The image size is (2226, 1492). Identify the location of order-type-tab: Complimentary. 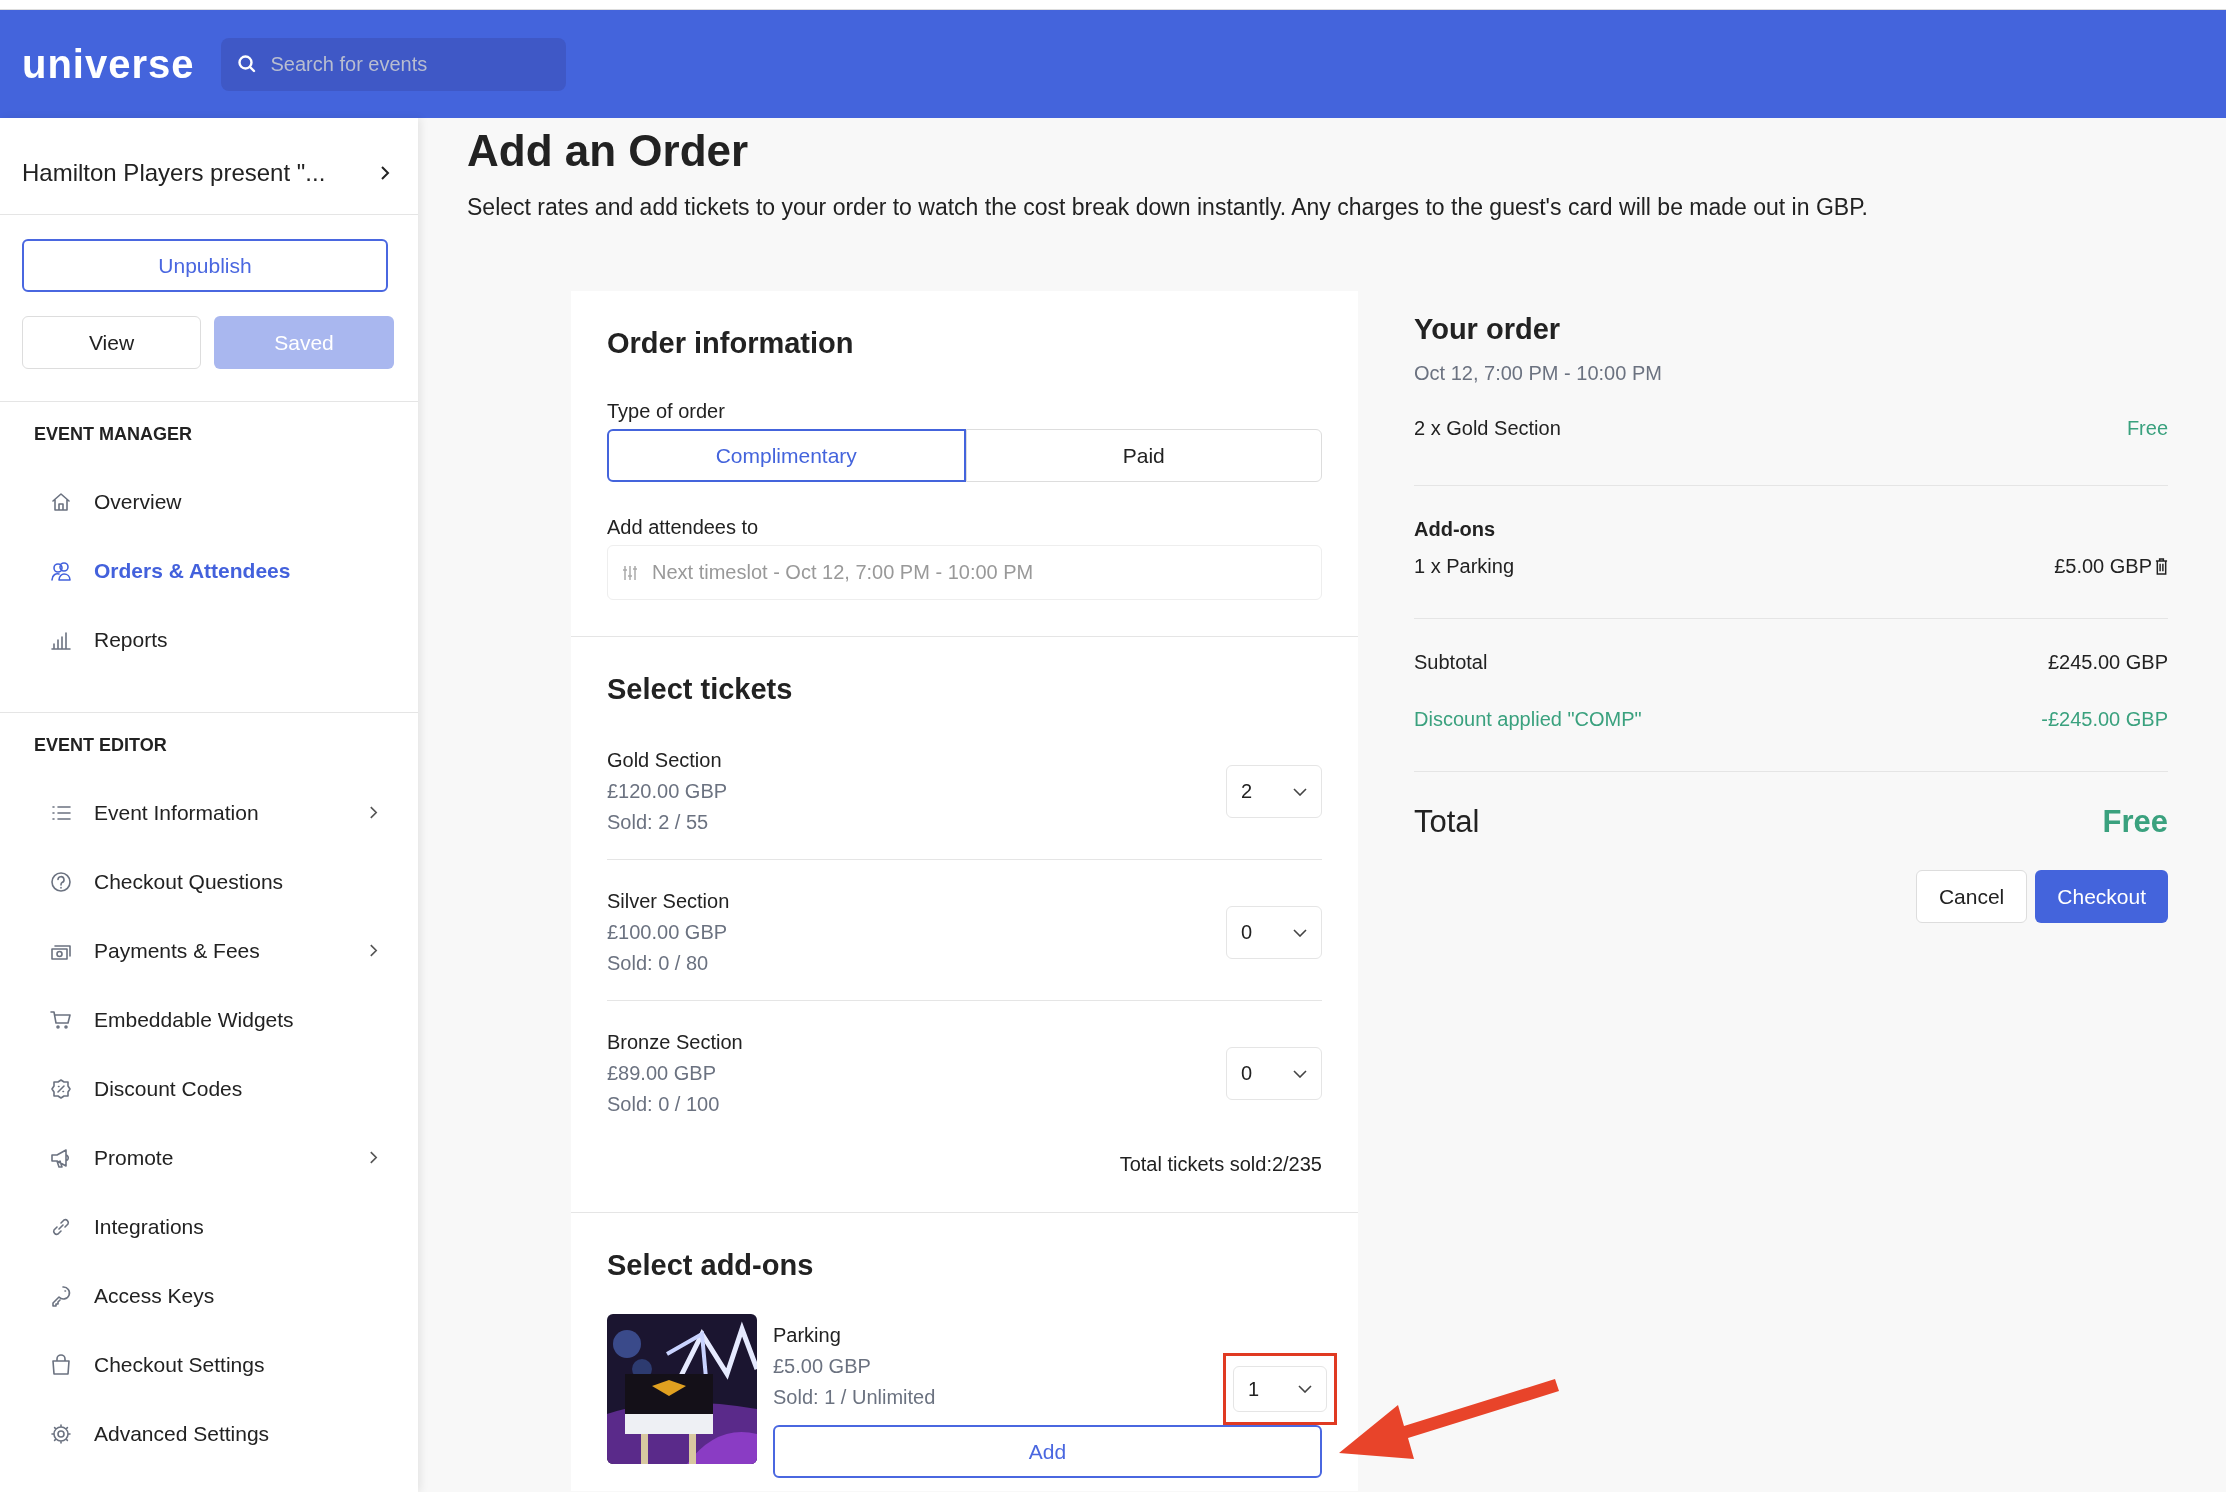
(786, 456).